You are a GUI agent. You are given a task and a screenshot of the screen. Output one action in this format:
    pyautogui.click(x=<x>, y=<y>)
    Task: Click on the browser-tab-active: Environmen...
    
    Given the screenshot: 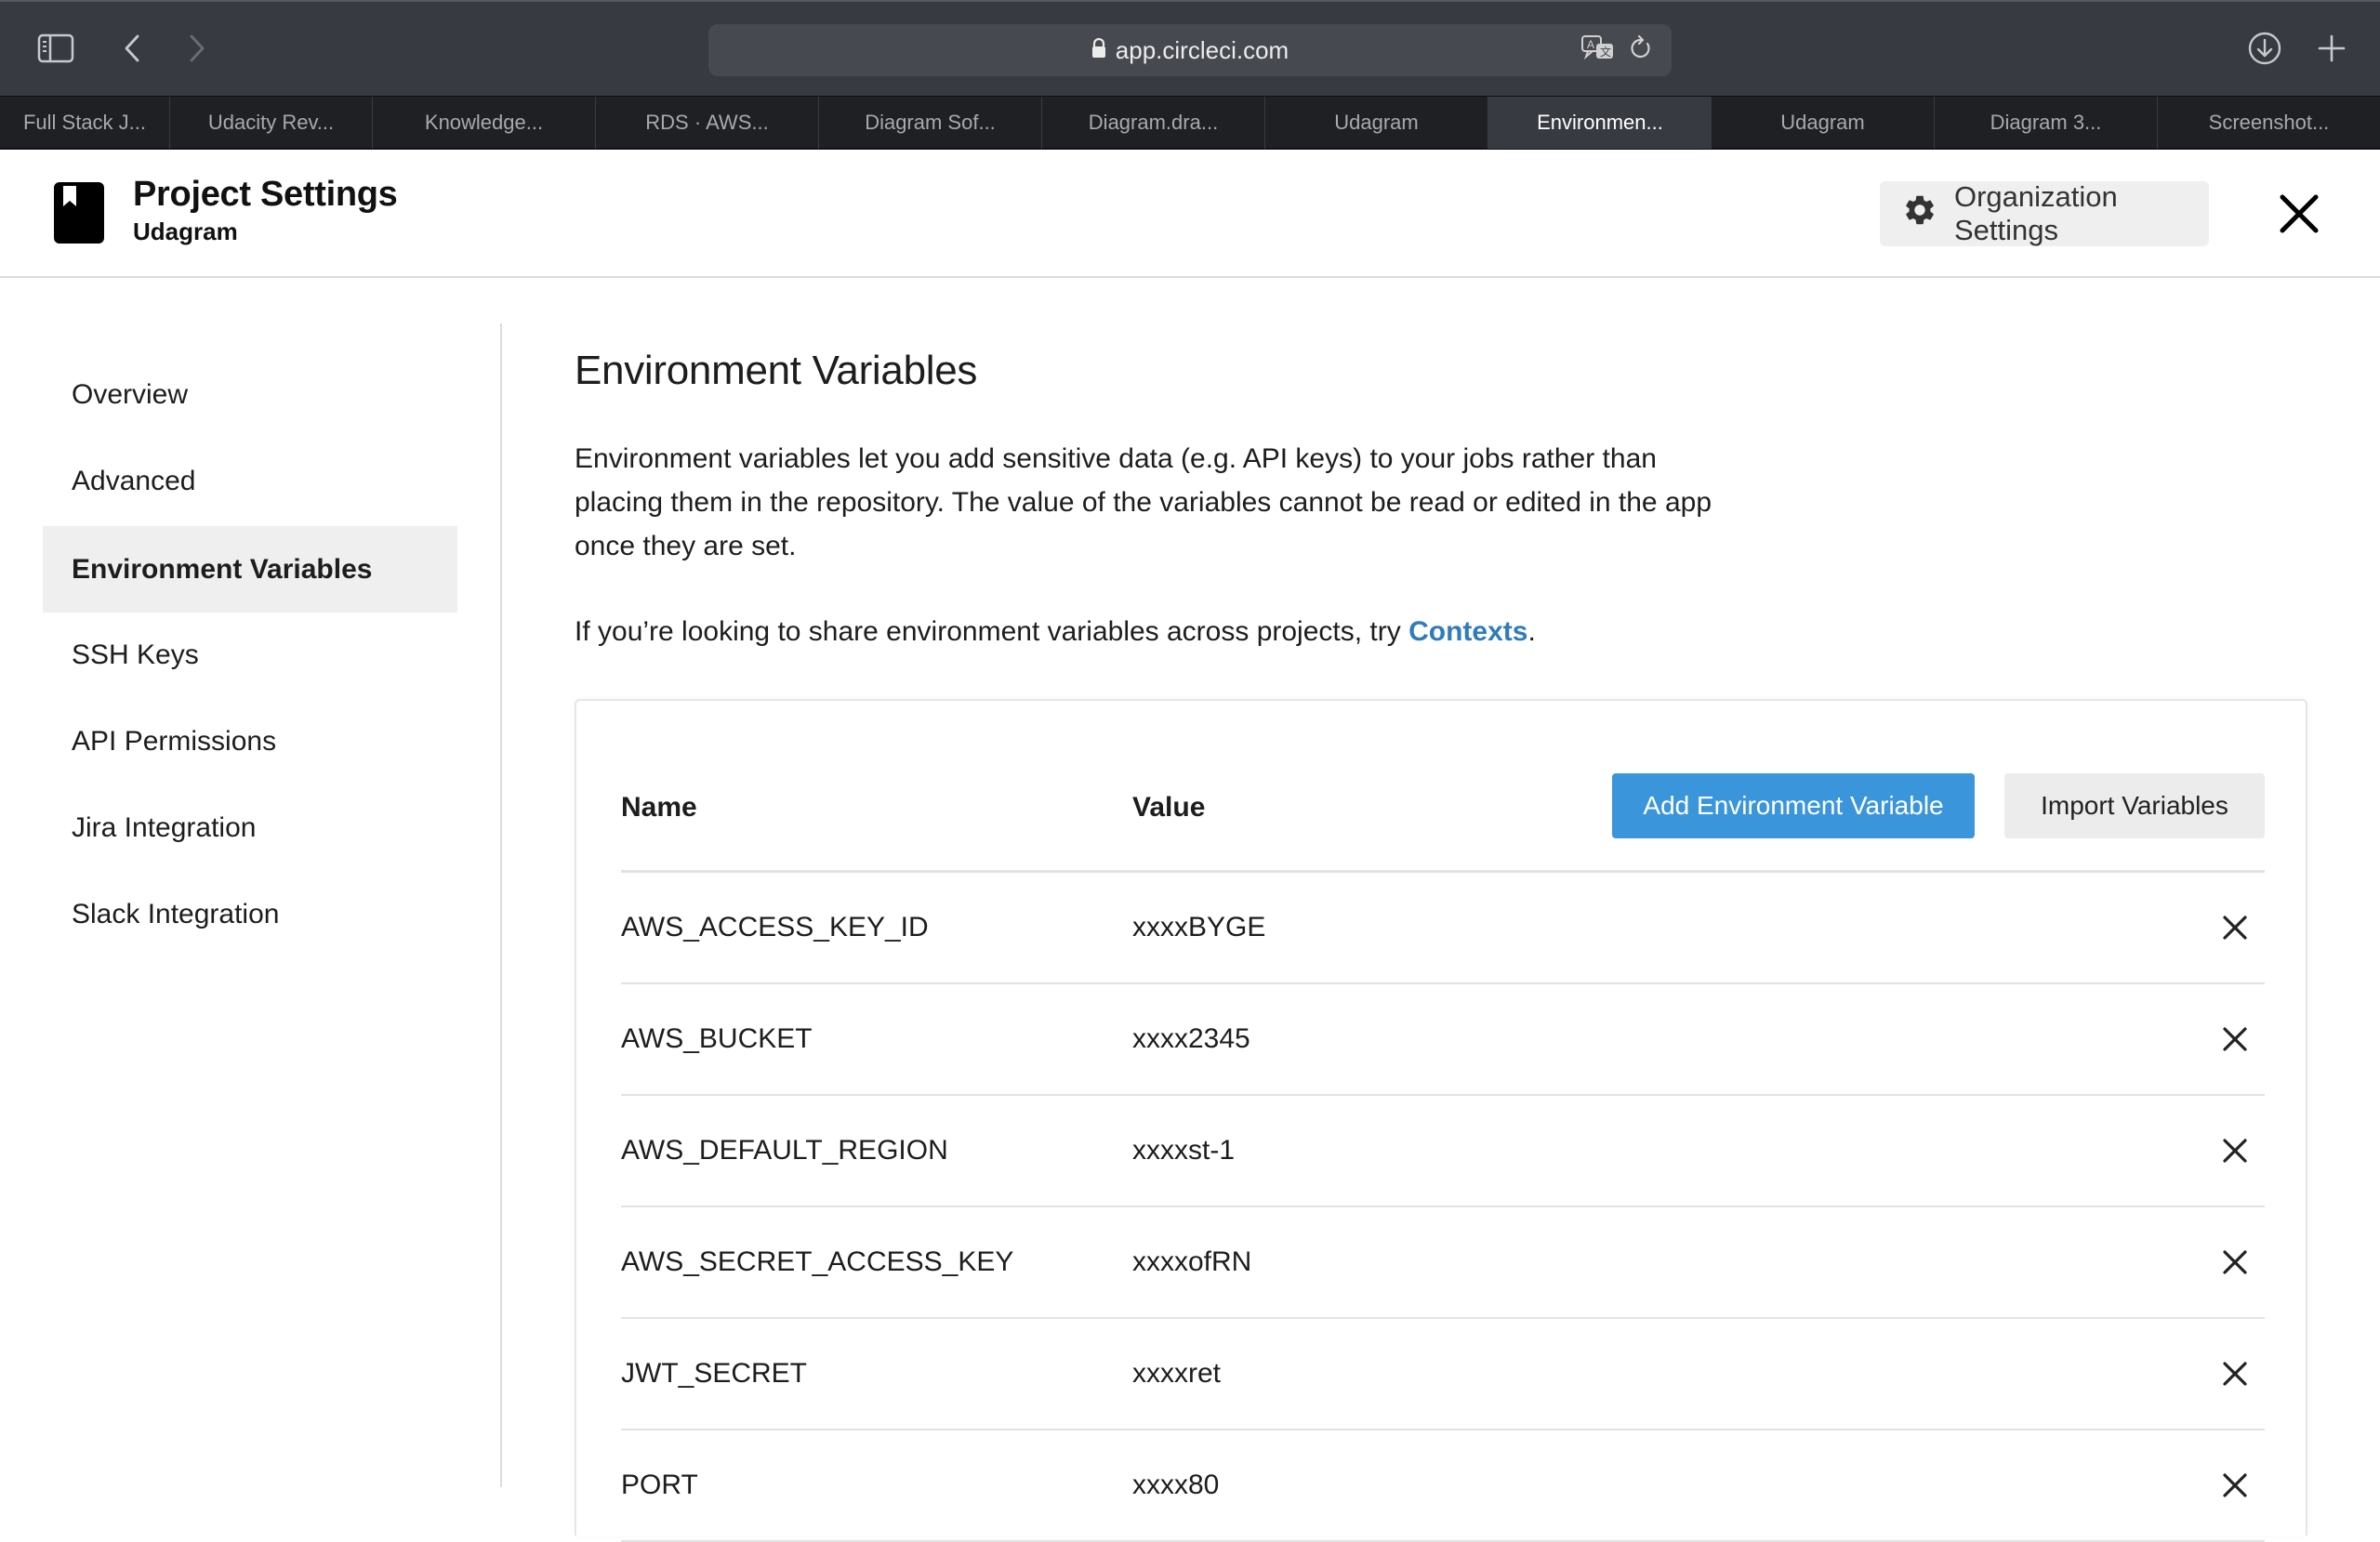 What is the action you would take?
    pyautogui.click(x=1600, y=123)
    